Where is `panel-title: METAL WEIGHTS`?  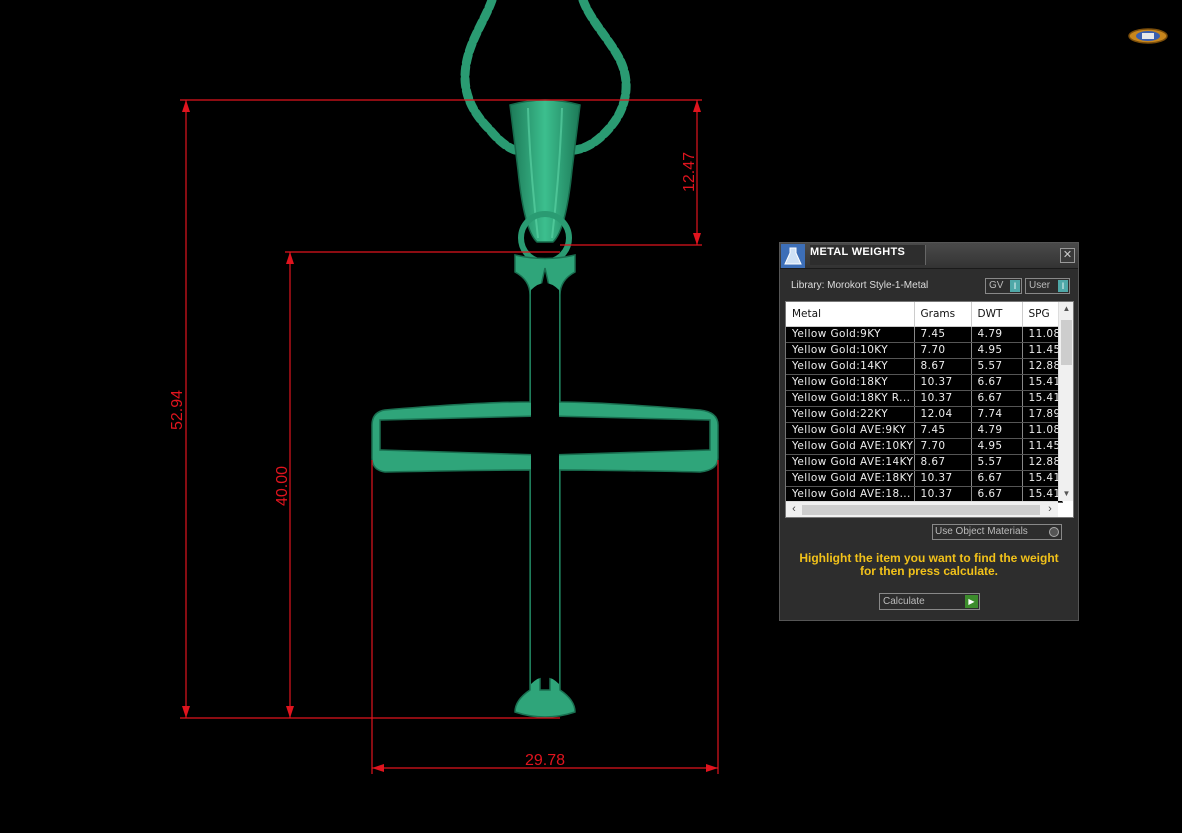
panel-title: METAL WEIGHTS is located at coordinates (868, 255).